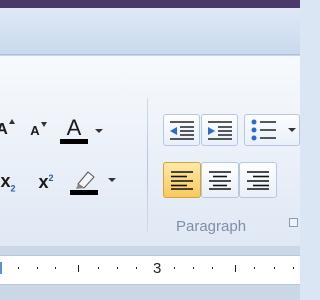 The image size is (320, 300). I want to click on text-highlight-button, so click(84, 182).